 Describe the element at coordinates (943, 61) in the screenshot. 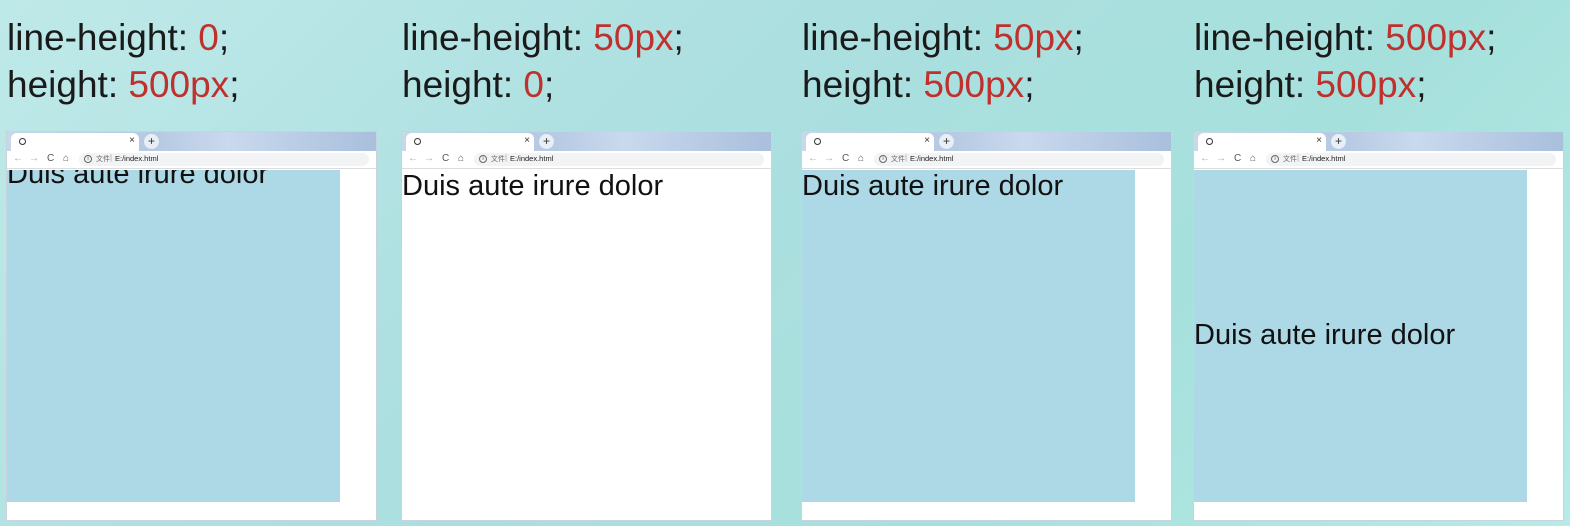

I see `css-caption: line-height: 50px; height: 500px;` at that location.